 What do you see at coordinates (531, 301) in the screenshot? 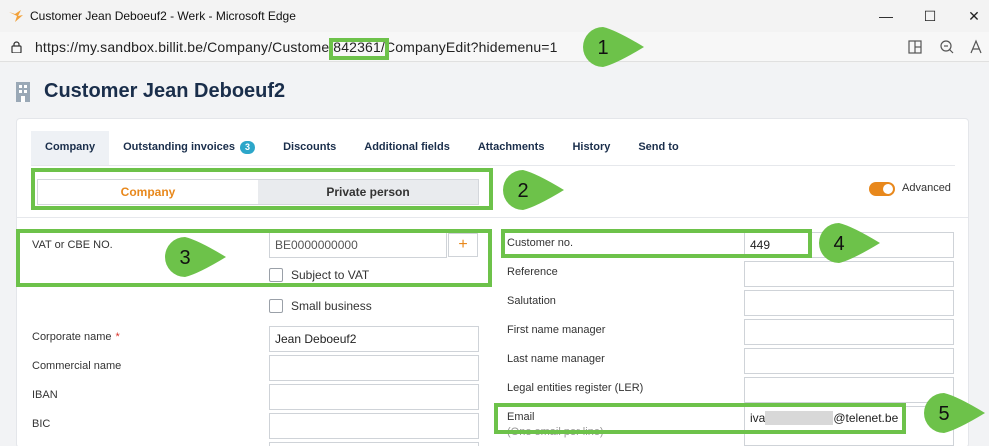
I see `salutation-label: Salutation` at bounding box center [531, 301].